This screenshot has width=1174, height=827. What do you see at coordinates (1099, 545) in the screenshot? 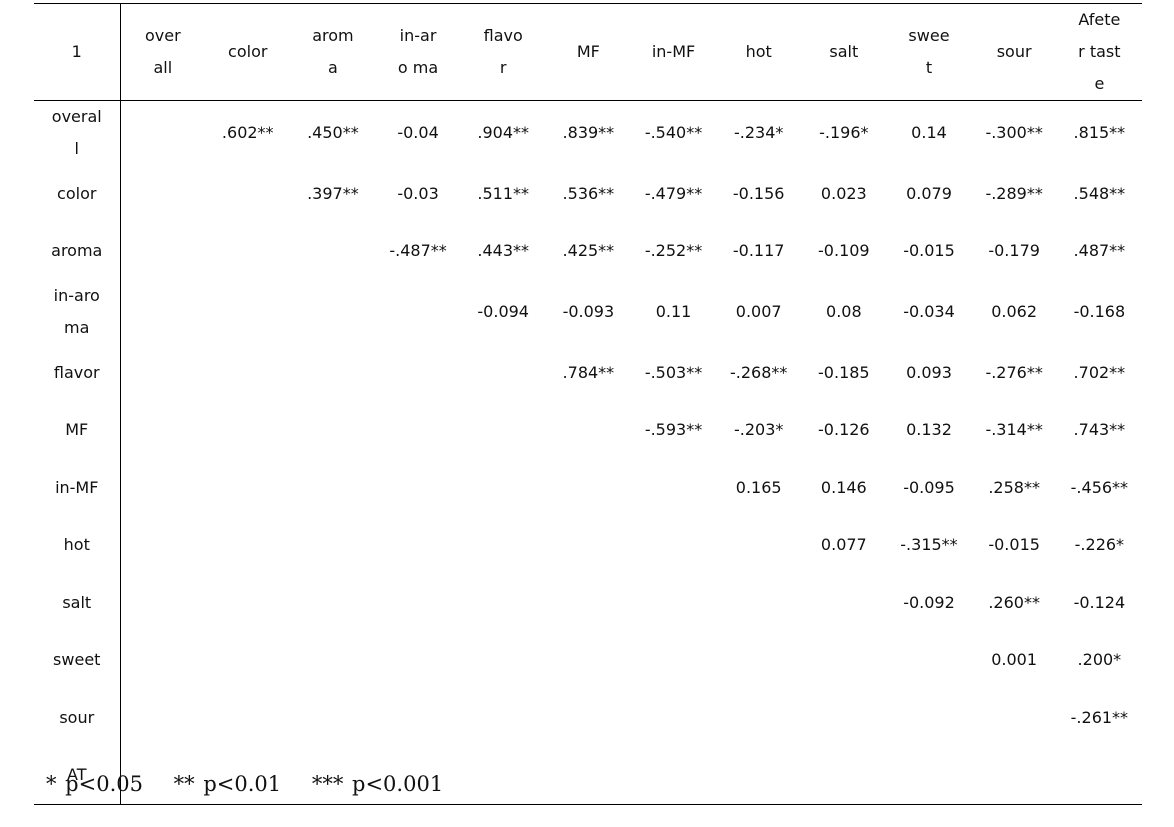
I see `table-cell: -.226*` at bounding box center [1099, 545].